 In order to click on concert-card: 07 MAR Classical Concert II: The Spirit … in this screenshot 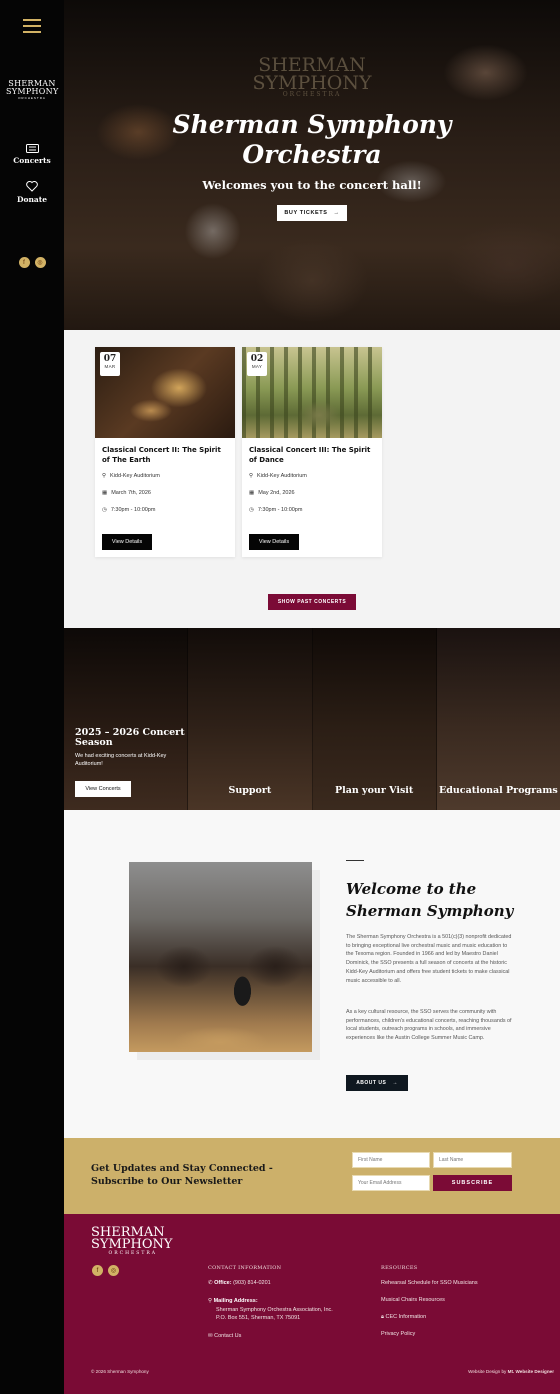, I will do `click(165, 452)`.